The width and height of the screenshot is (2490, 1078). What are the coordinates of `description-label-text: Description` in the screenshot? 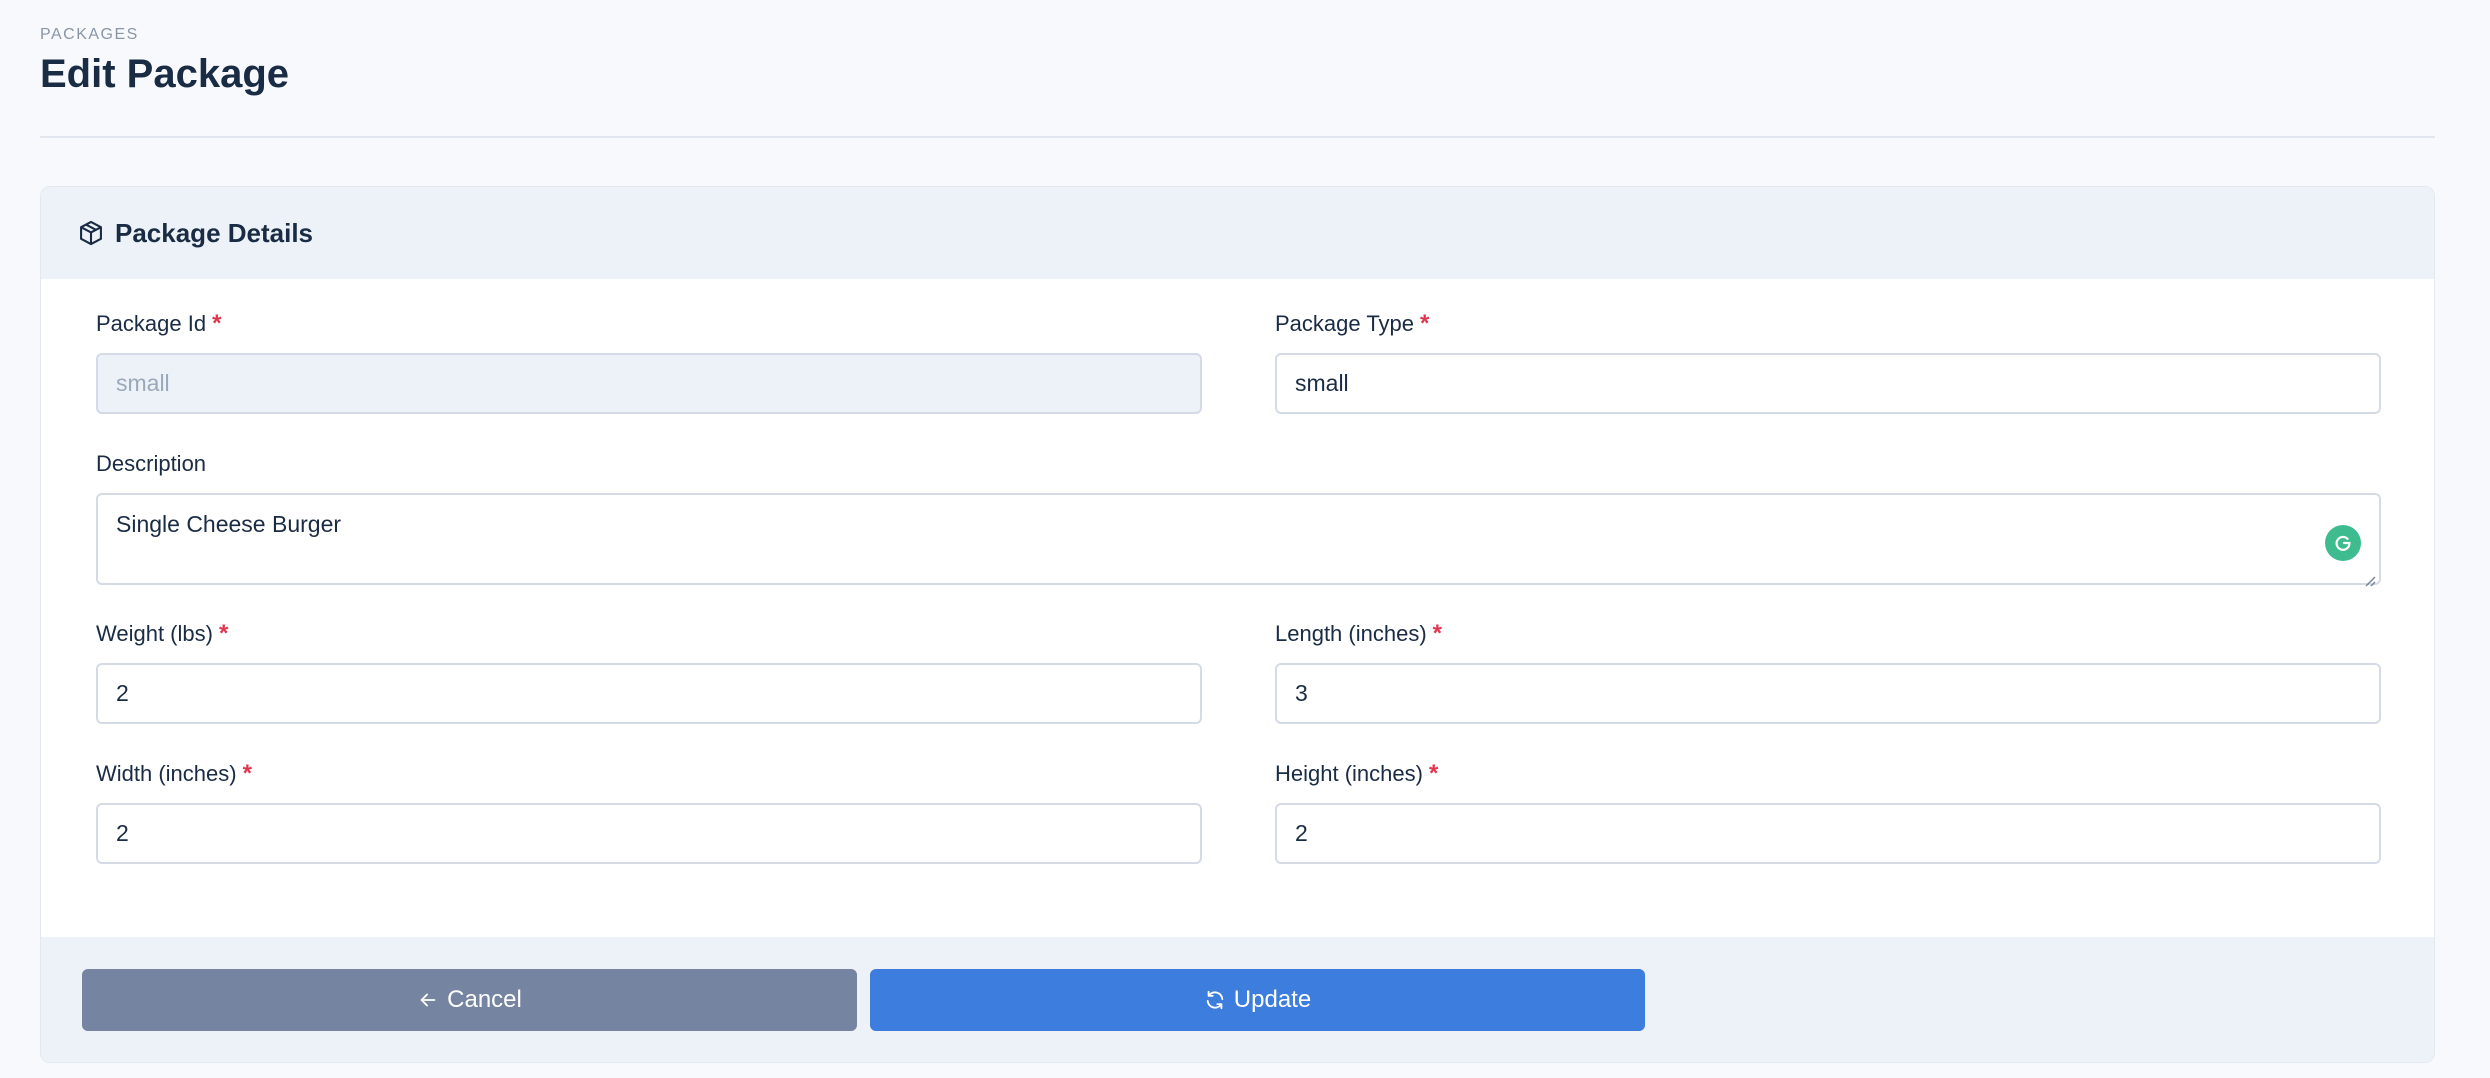 It's located at (151, 463).